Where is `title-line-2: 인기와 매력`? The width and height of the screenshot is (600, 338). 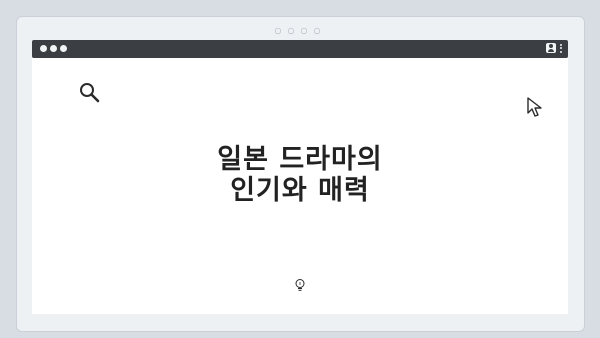 title-line-2: 인기와 매력 is located at coordinates (300, 190).